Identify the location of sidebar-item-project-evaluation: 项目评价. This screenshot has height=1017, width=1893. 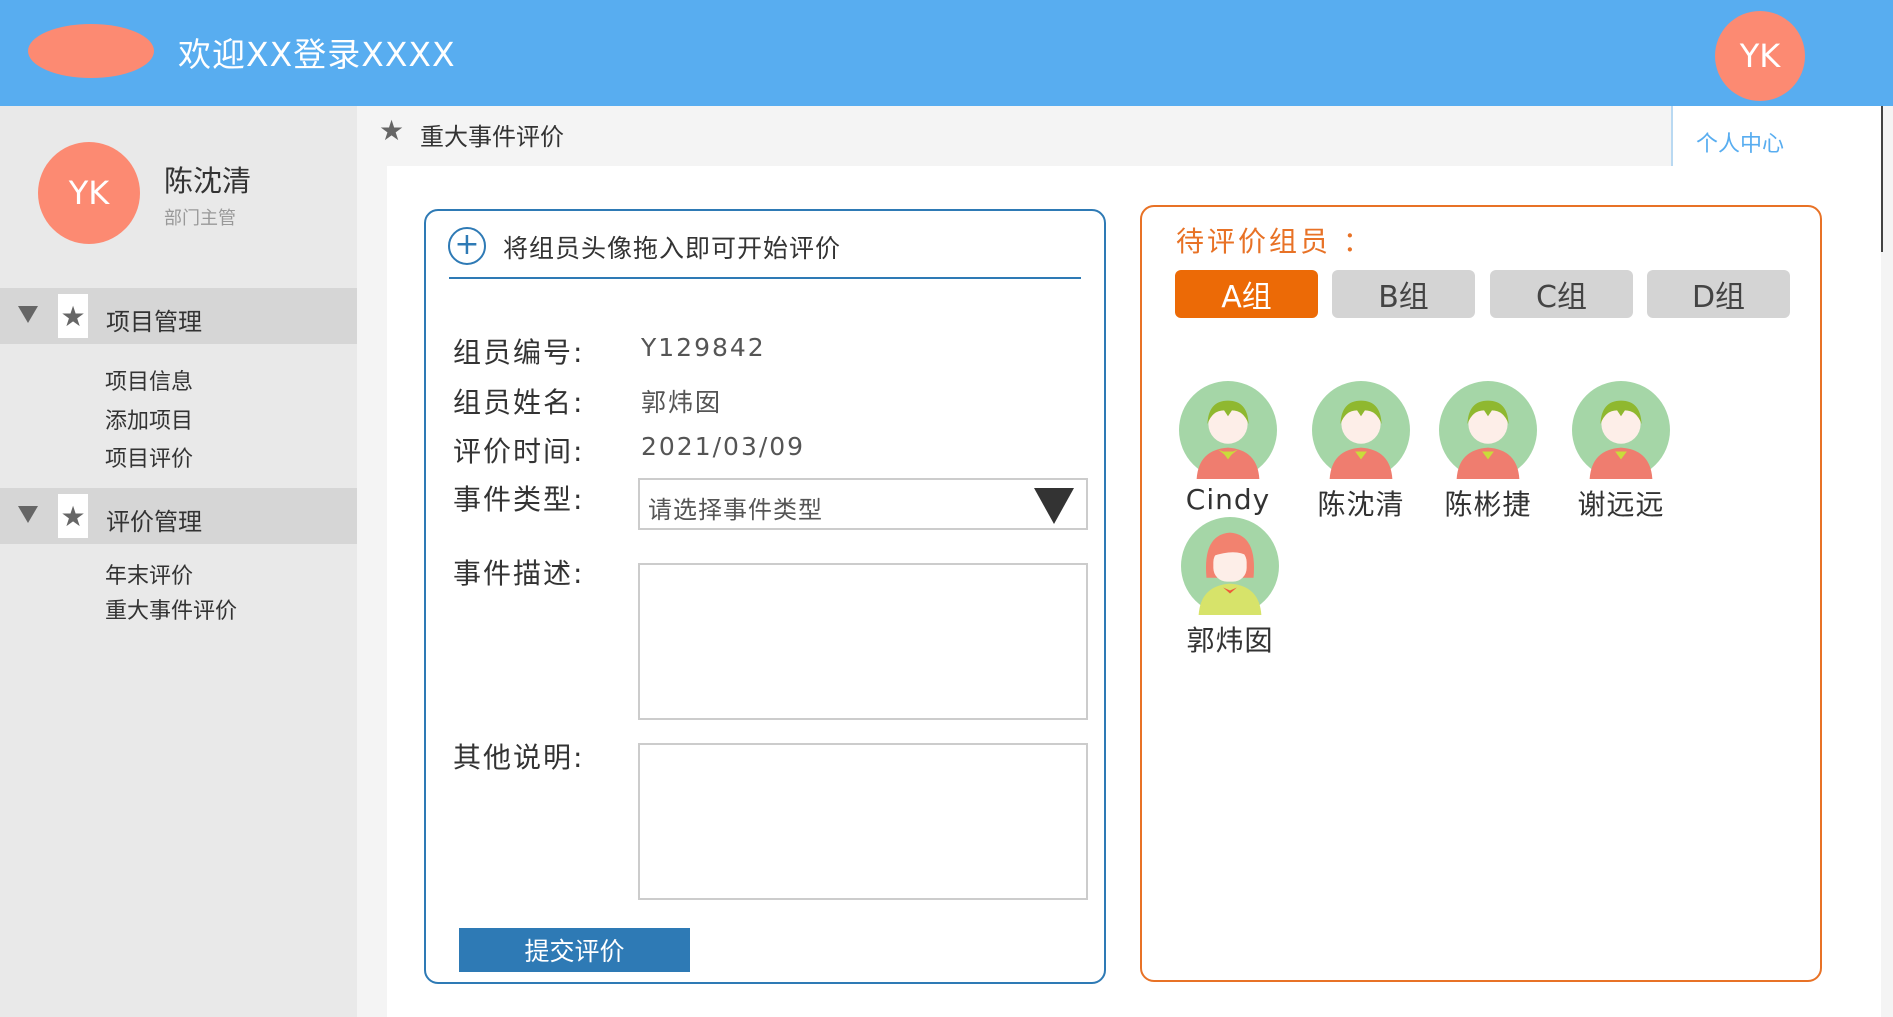
(149, 457).